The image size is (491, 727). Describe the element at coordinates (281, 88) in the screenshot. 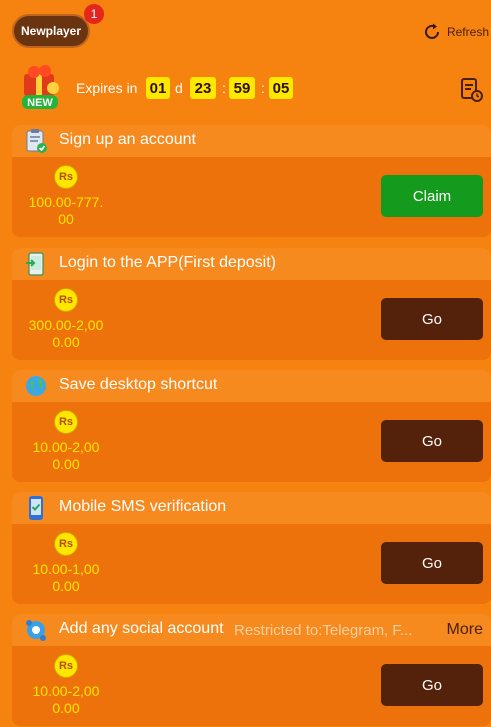

I see `timer-seconds: 05` at that location.